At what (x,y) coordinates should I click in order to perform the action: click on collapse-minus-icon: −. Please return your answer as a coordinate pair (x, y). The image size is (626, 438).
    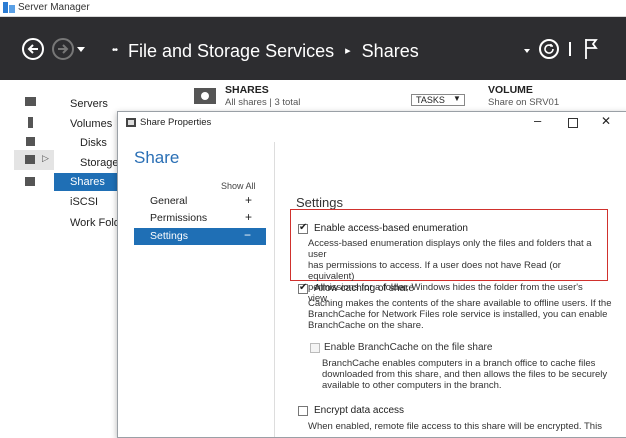
    Looking at the image, I should click on (248, 235).